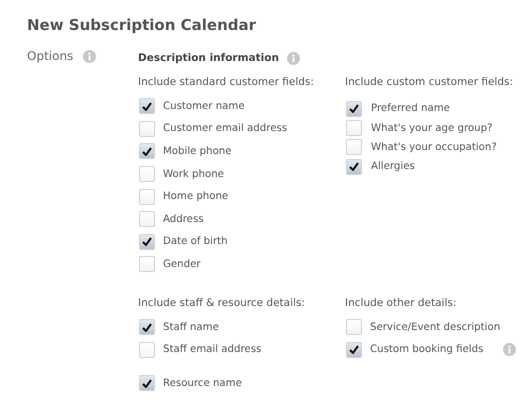 The height and width of the screenshot is (409, 530). What do you see at coordinates (393, 166) in the screenshot?
I see `checkbox-label: Allergies` at bounding box center [393, 166].